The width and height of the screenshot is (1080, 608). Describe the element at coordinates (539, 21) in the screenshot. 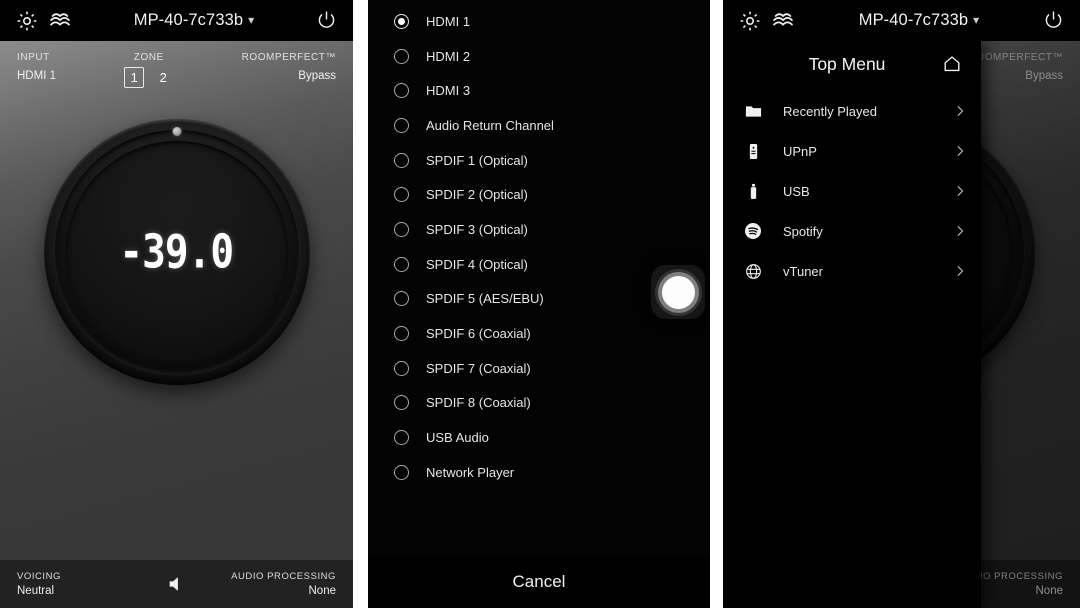

I see `input-option-row: HDMI 1` at that location.